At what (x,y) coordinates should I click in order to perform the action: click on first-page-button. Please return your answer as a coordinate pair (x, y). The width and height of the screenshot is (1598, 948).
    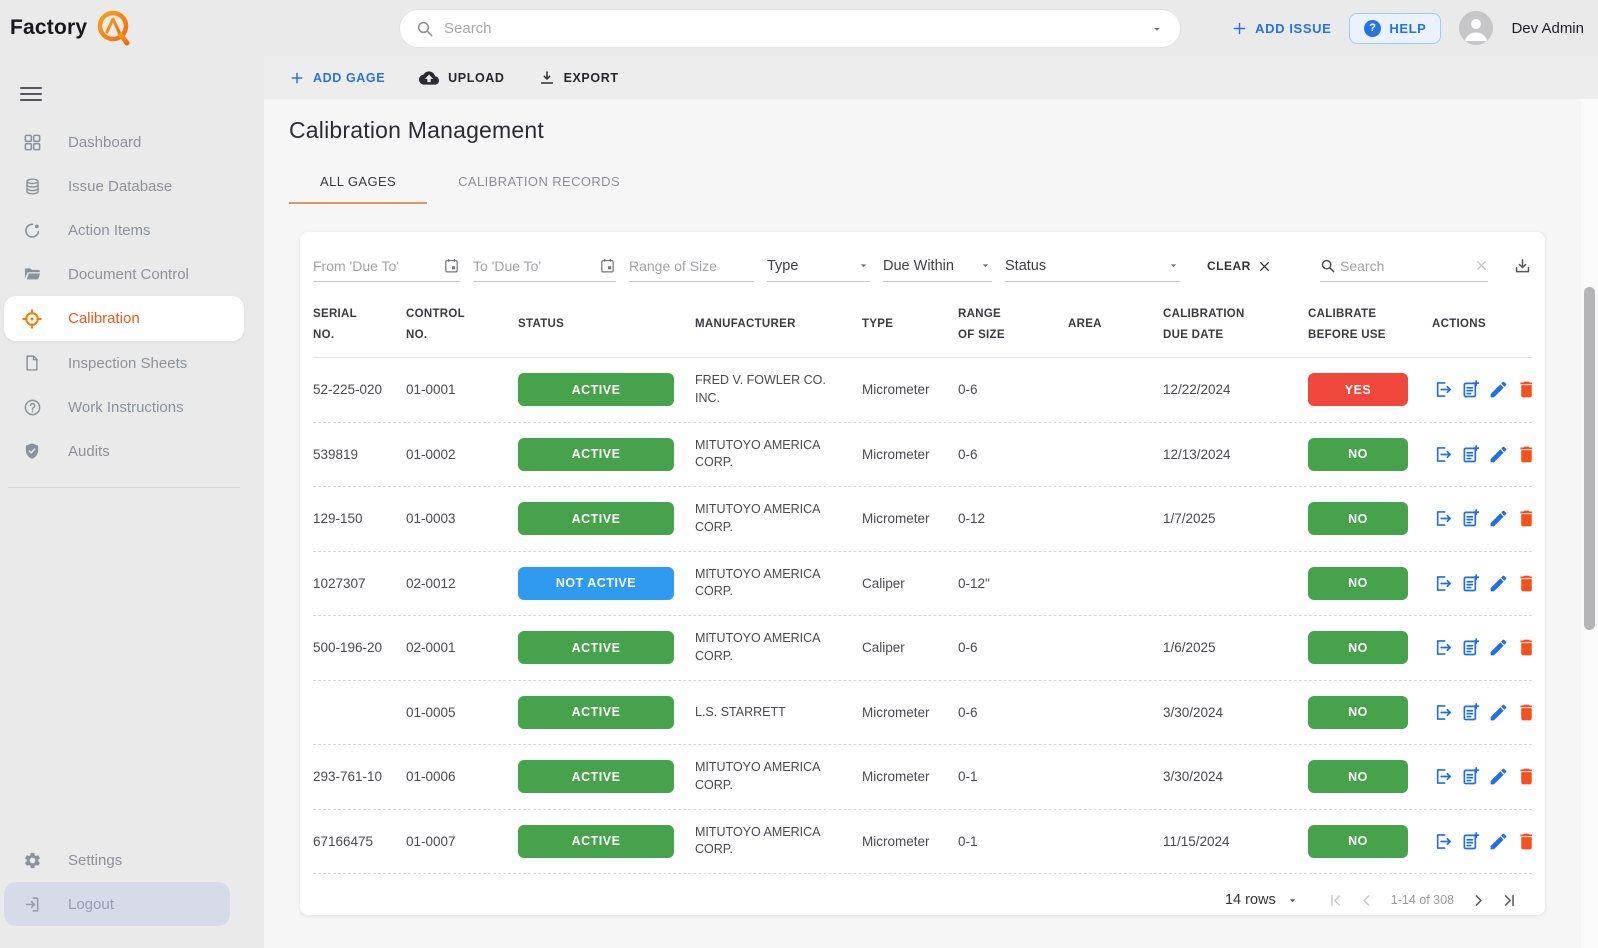
    Looking at the image, I should click on (1335, 900).